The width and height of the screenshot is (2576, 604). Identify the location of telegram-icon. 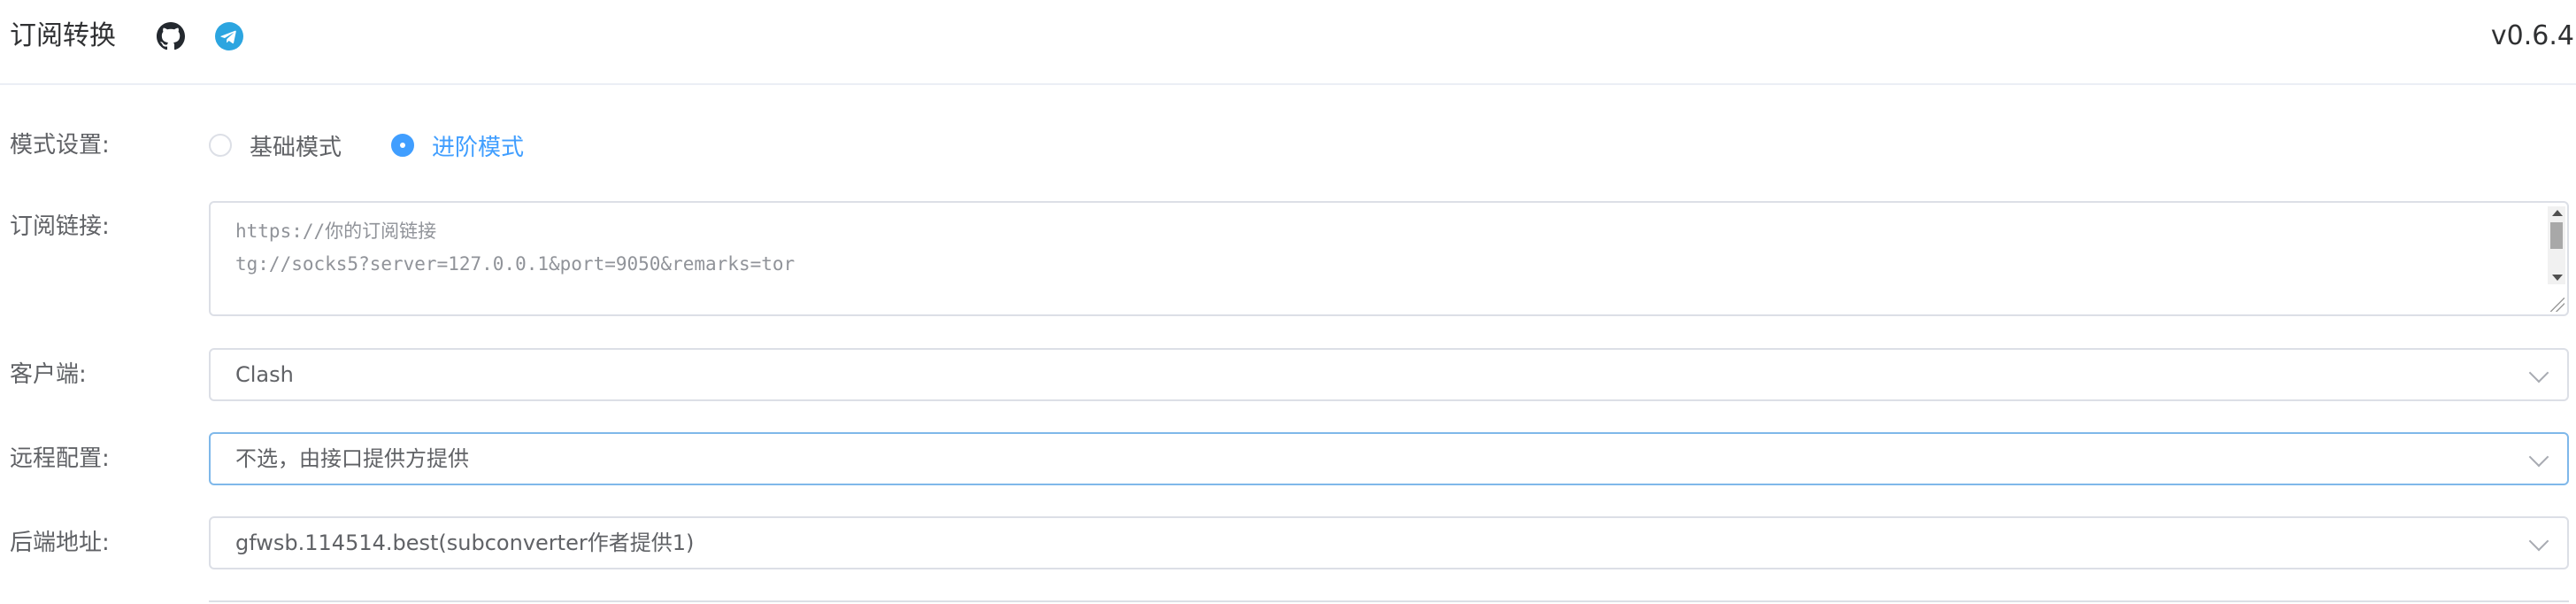
(229, 36).